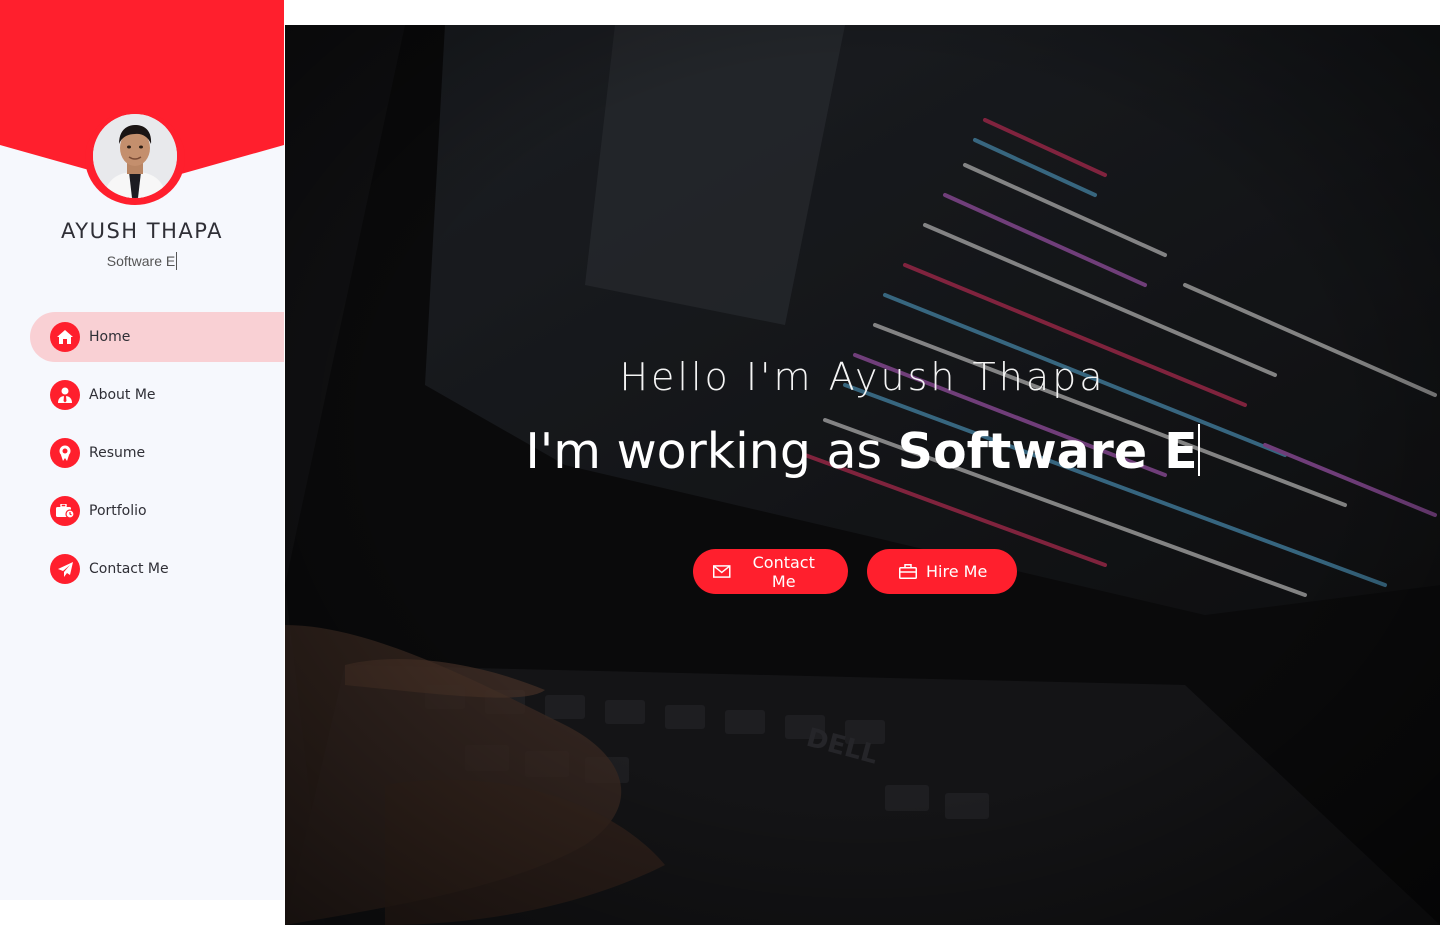 The width and height of the screenshot is (1440, 925). What do you see at coordinates (855, 571) in the screenshot?
I see `hero-buttons: Contact Me Hire Me` at bounding box center [855, 571].